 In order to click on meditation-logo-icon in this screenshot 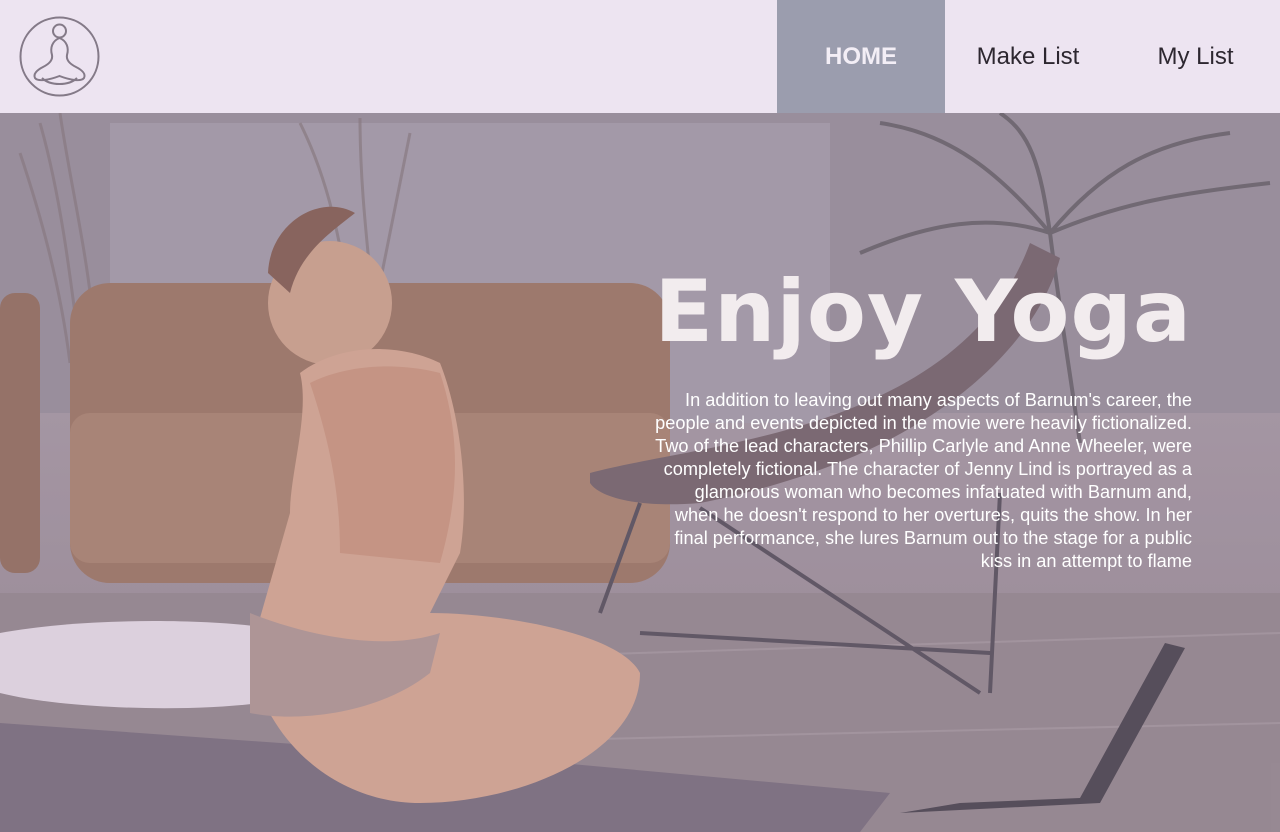, I will do `click(59, 56)`.